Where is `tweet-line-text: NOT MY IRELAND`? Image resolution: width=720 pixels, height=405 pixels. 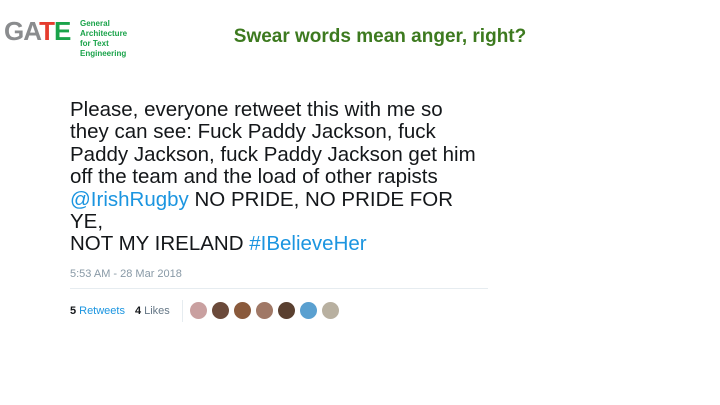 tweet-line-text: NOT MY IRELAND is located at coordinates (160, 244).